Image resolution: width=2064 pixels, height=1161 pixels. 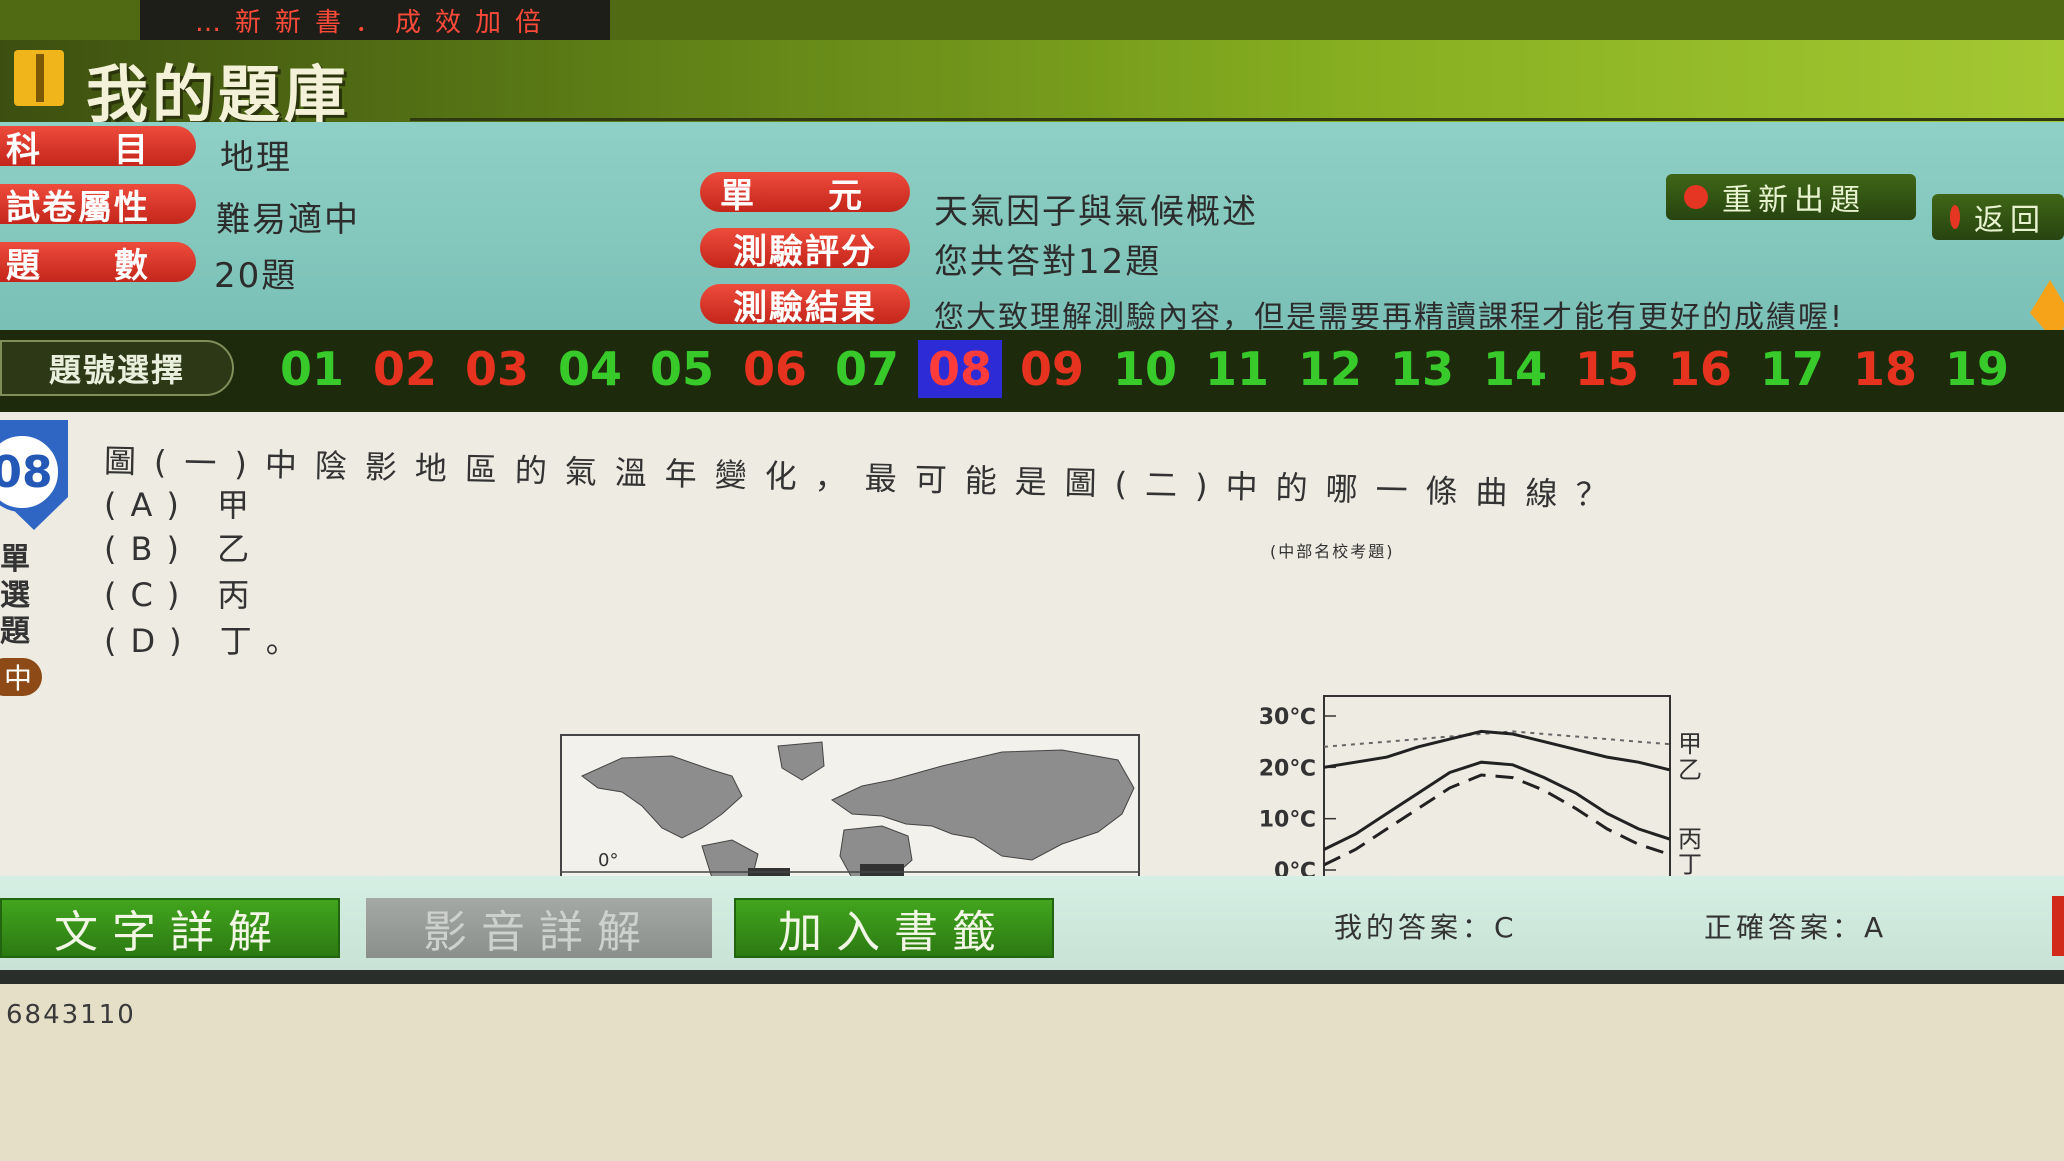 I want to click on question-number-07: 07, so click(x=867, y=369).